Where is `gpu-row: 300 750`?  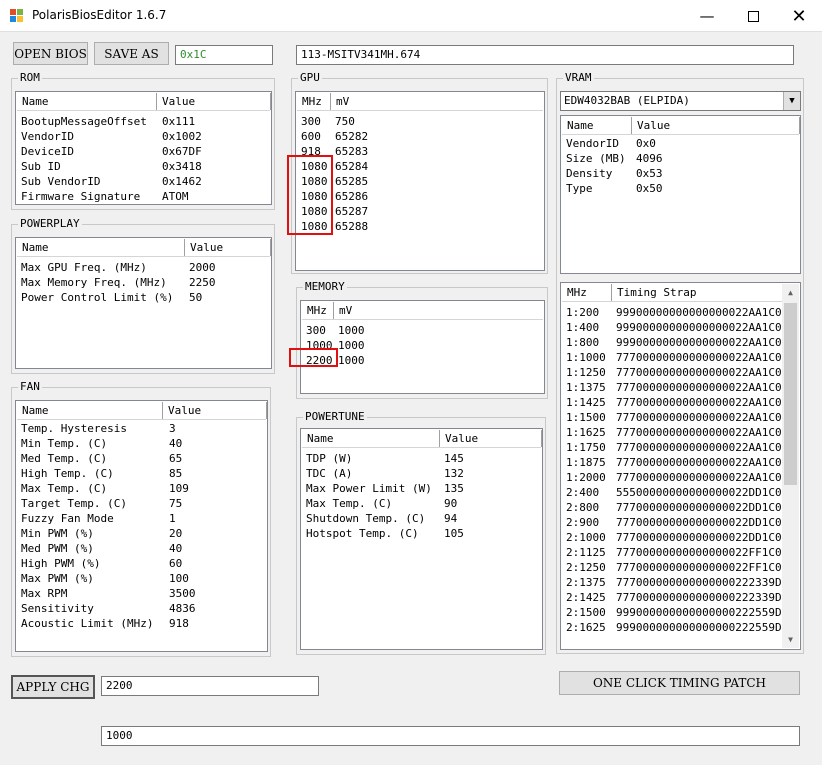 gpu-row: 300 750 is located at coordinates (420, 121).